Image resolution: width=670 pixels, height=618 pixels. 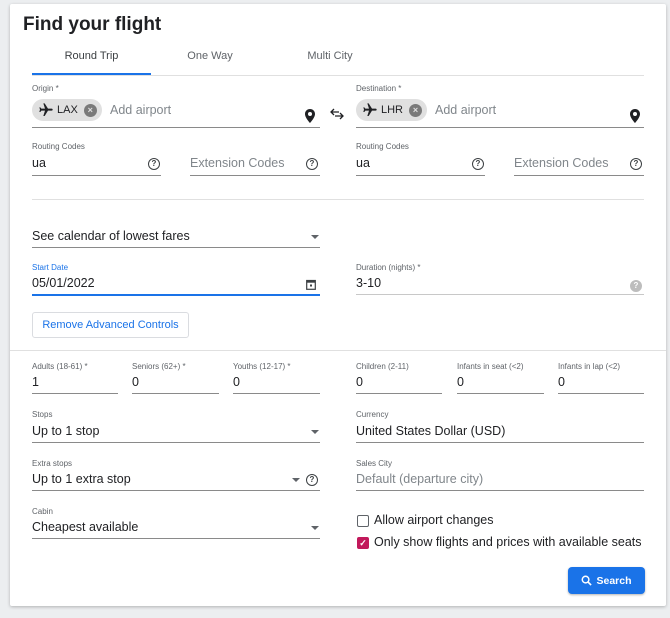 What do you see at coordinates (379, 88) in the screenshot?
I see `destination-label: Destination *` at bounding box center [379, 88].